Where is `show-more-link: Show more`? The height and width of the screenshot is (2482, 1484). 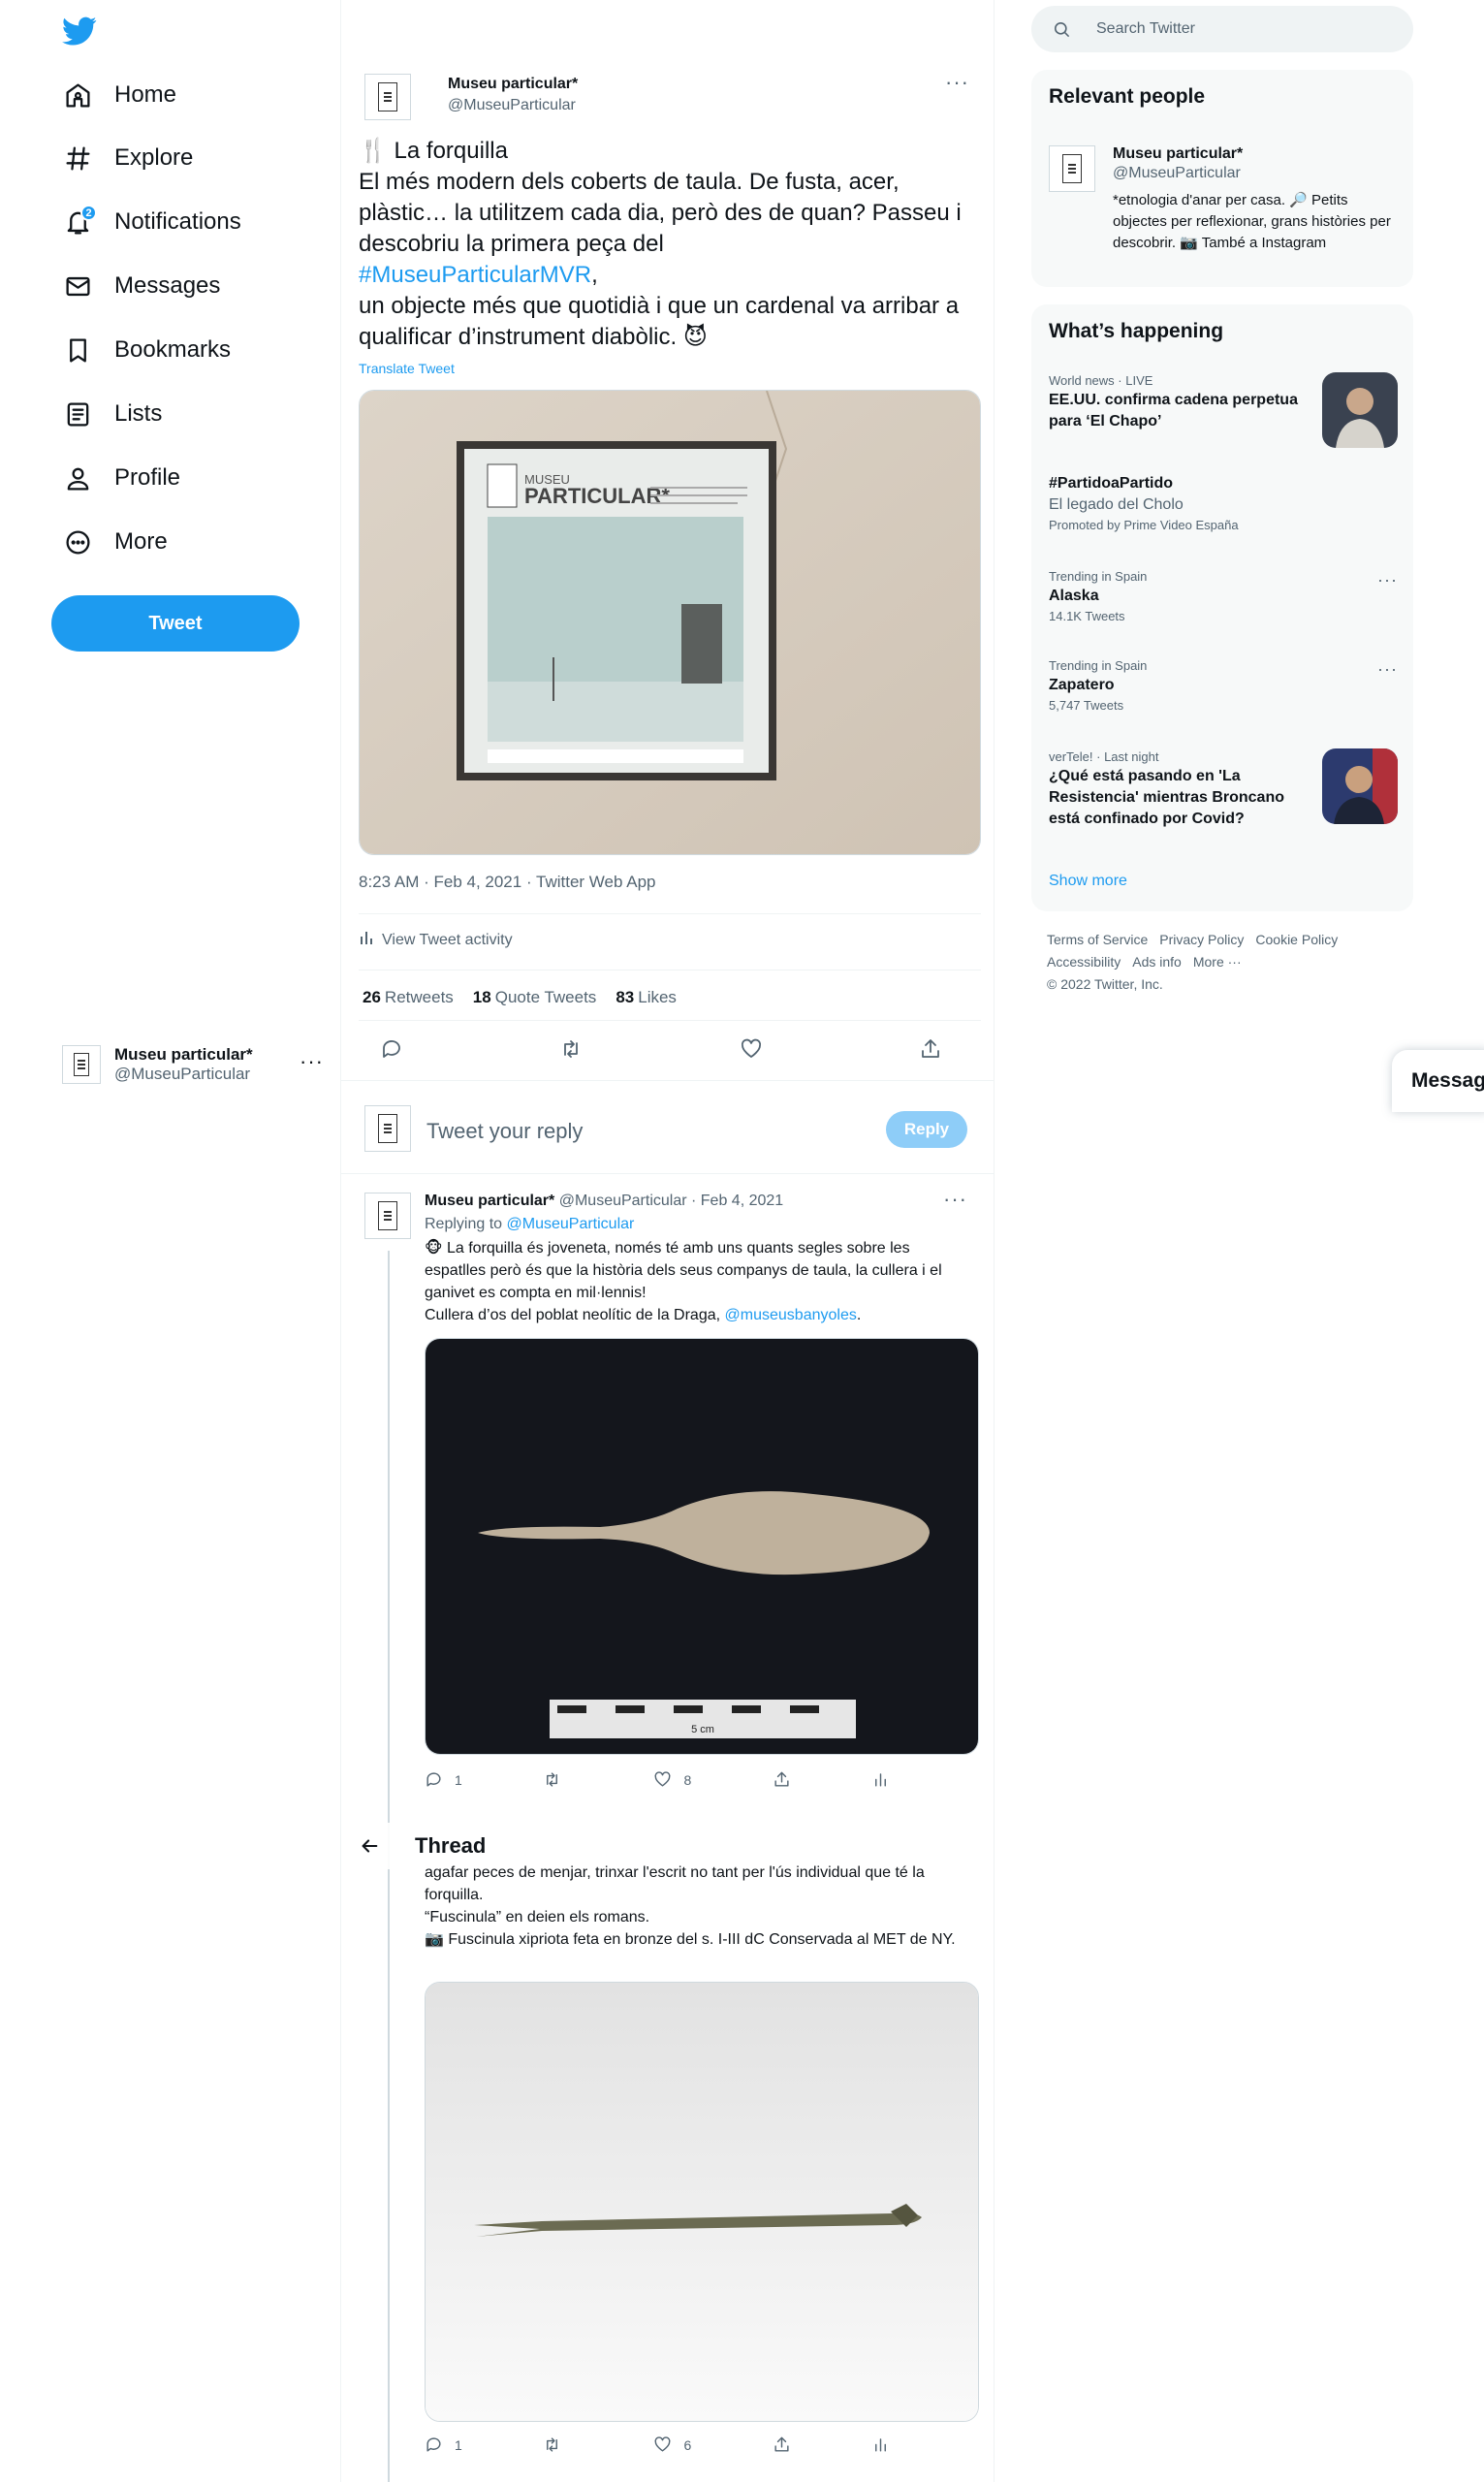
show-more-link: Show more is located at coordinates (1088, 881).